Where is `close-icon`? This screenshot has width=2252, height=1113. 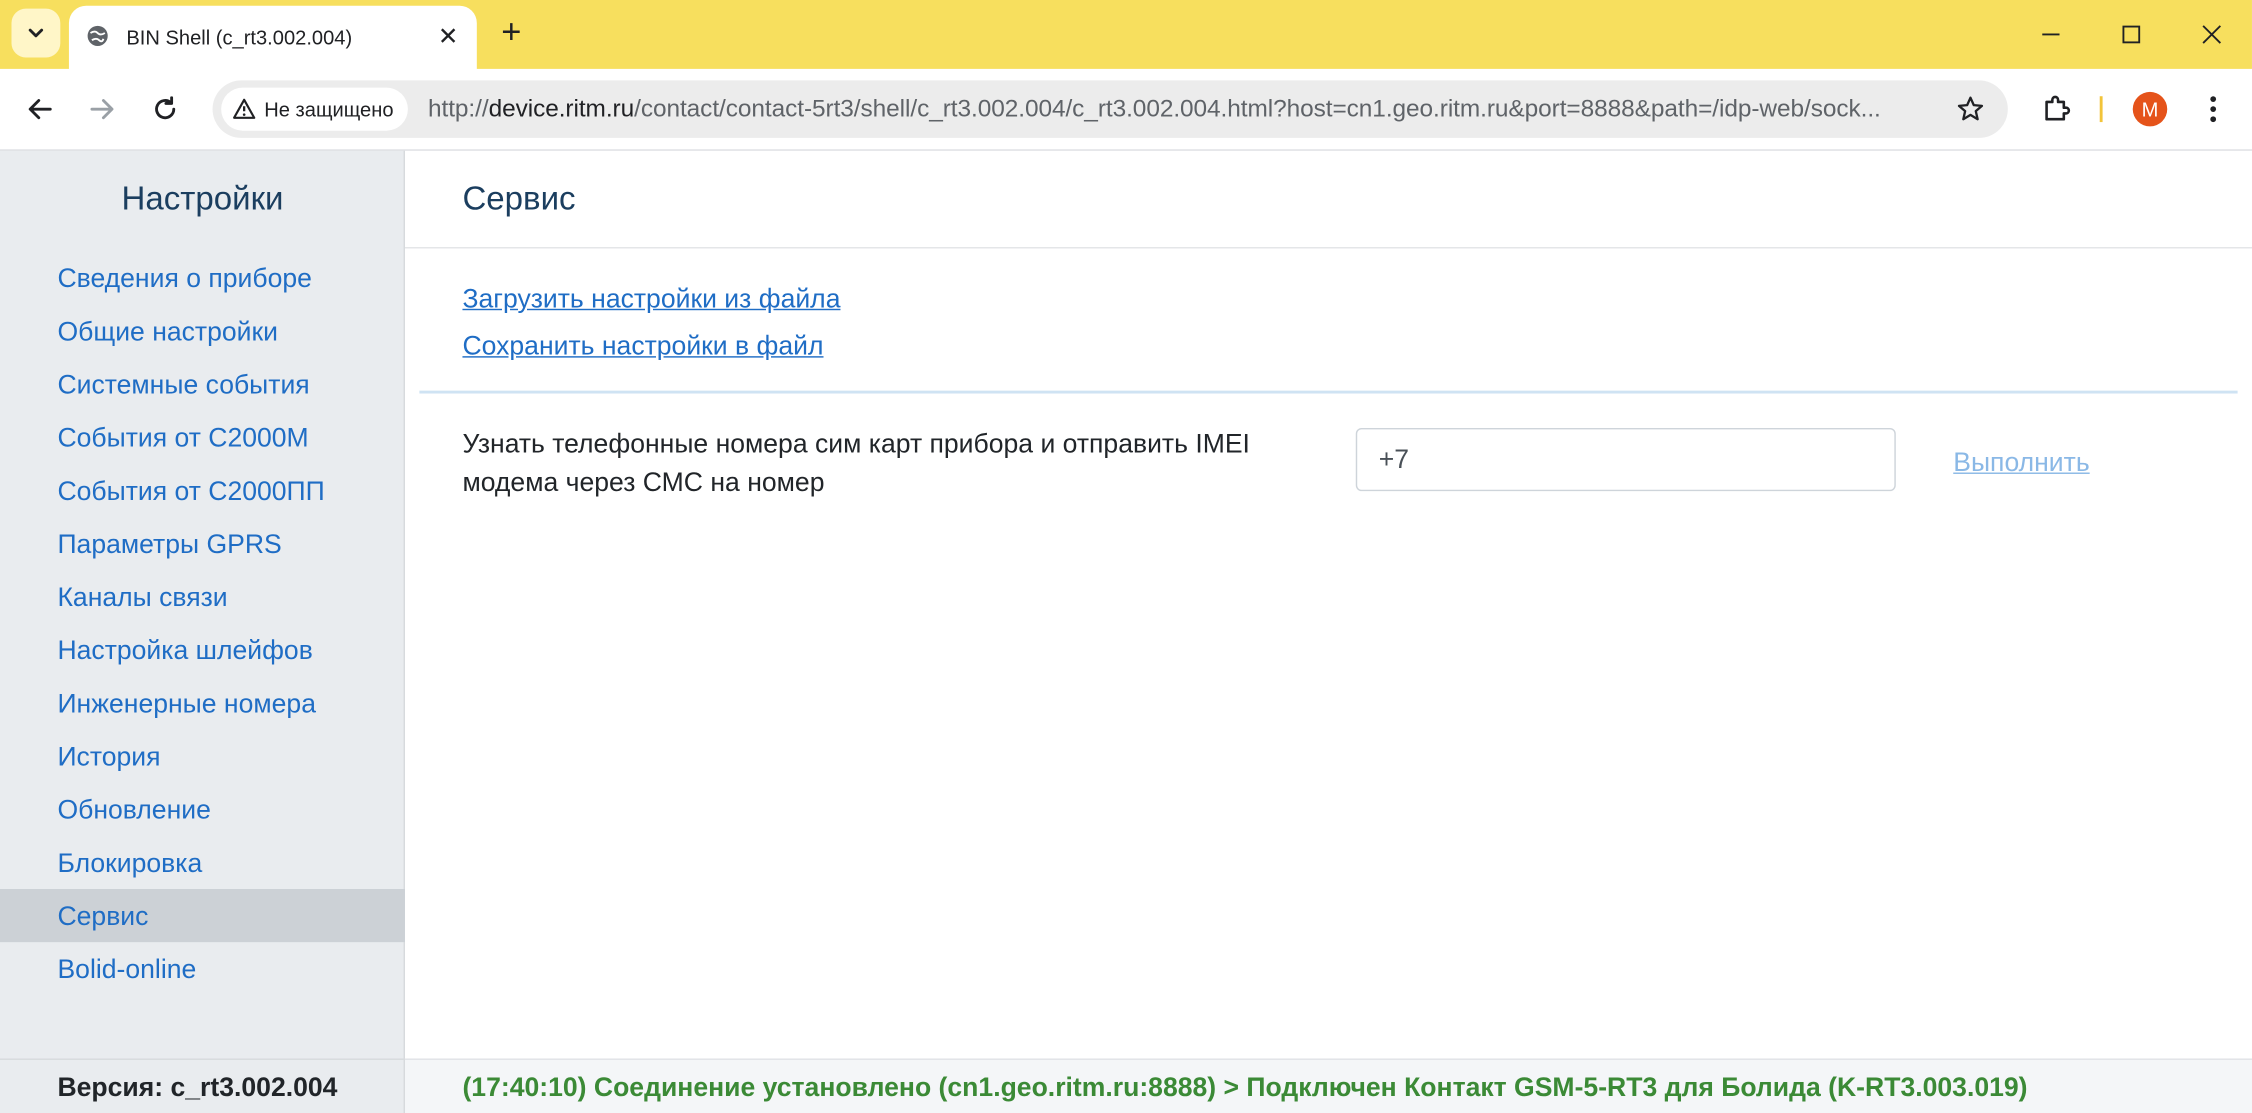
close-icon is located at coordinates (2212, 34).